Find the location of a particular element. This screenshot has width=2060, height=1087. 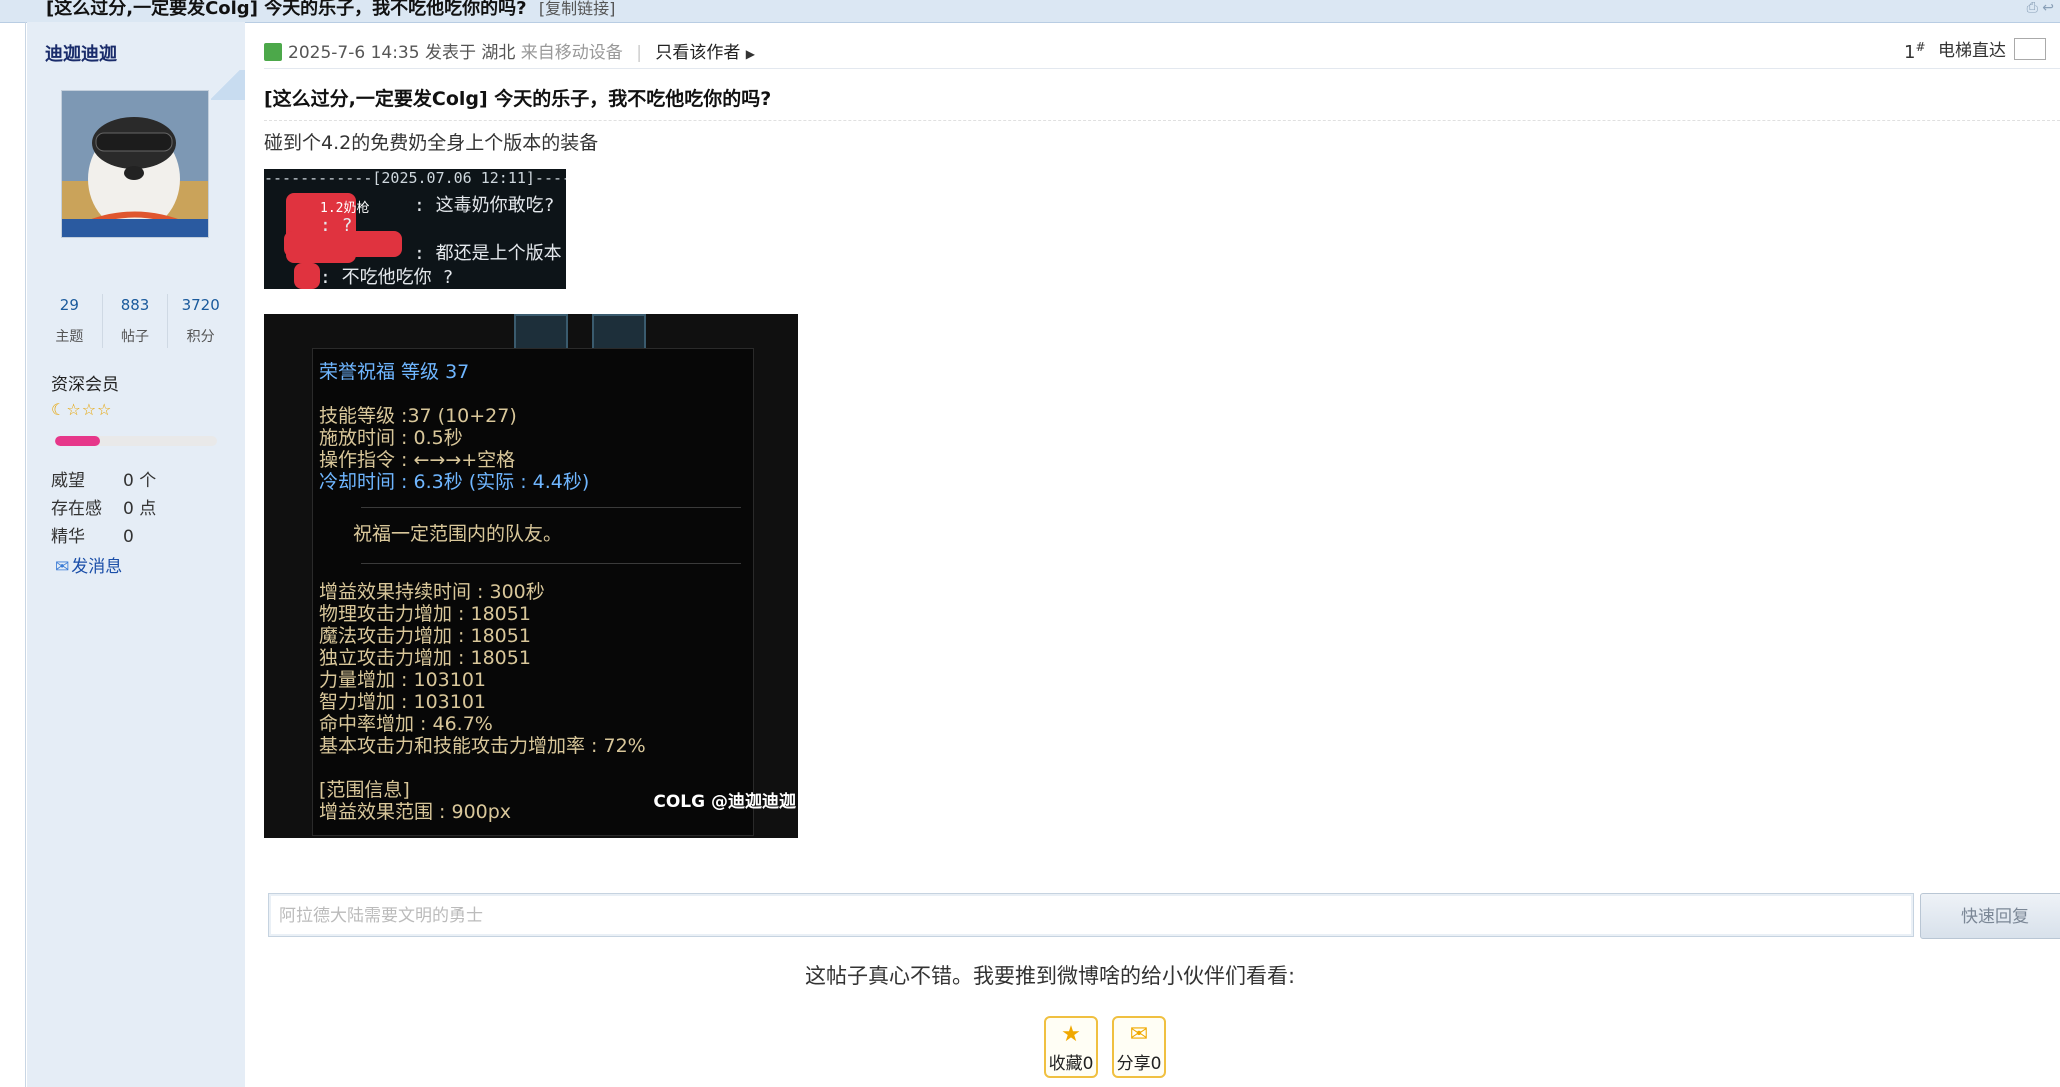

share-button: ✉ 分享0 is located at coordinates (1139, 1047).